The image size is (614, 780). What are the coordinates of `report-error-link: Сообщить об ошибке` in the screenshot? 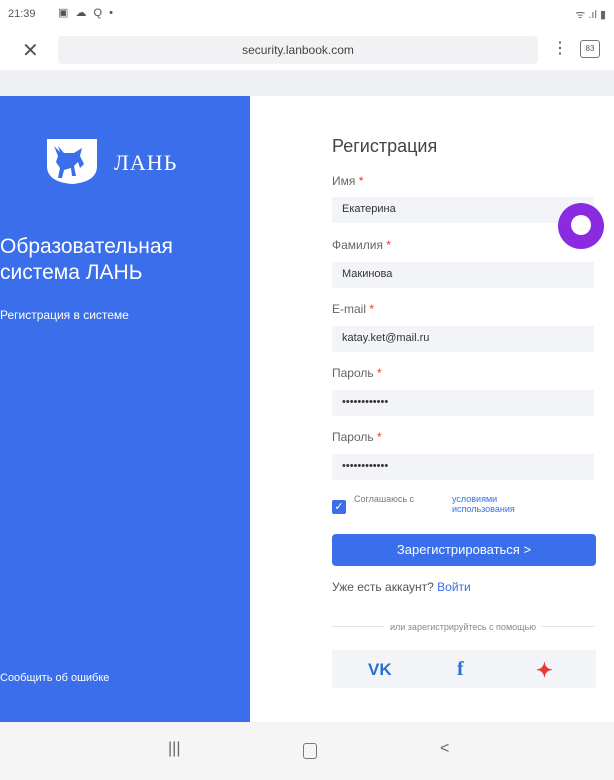 It's located at (54, 678).